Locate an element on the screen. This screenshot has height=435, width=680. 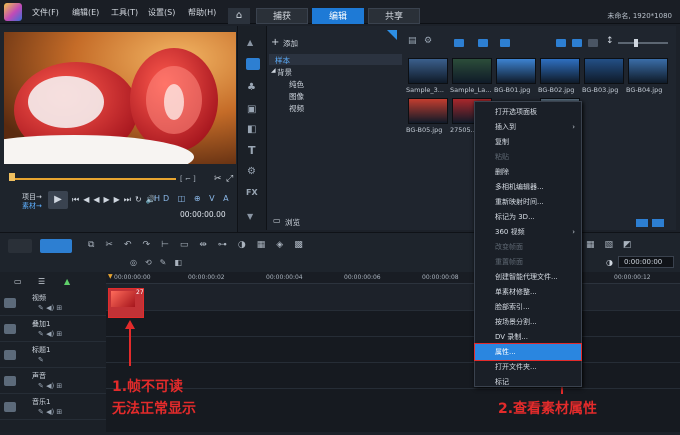
transport-buttons: ⏮◀◀▶▶⏭↻🔊 is located at coordinates (116, 200).